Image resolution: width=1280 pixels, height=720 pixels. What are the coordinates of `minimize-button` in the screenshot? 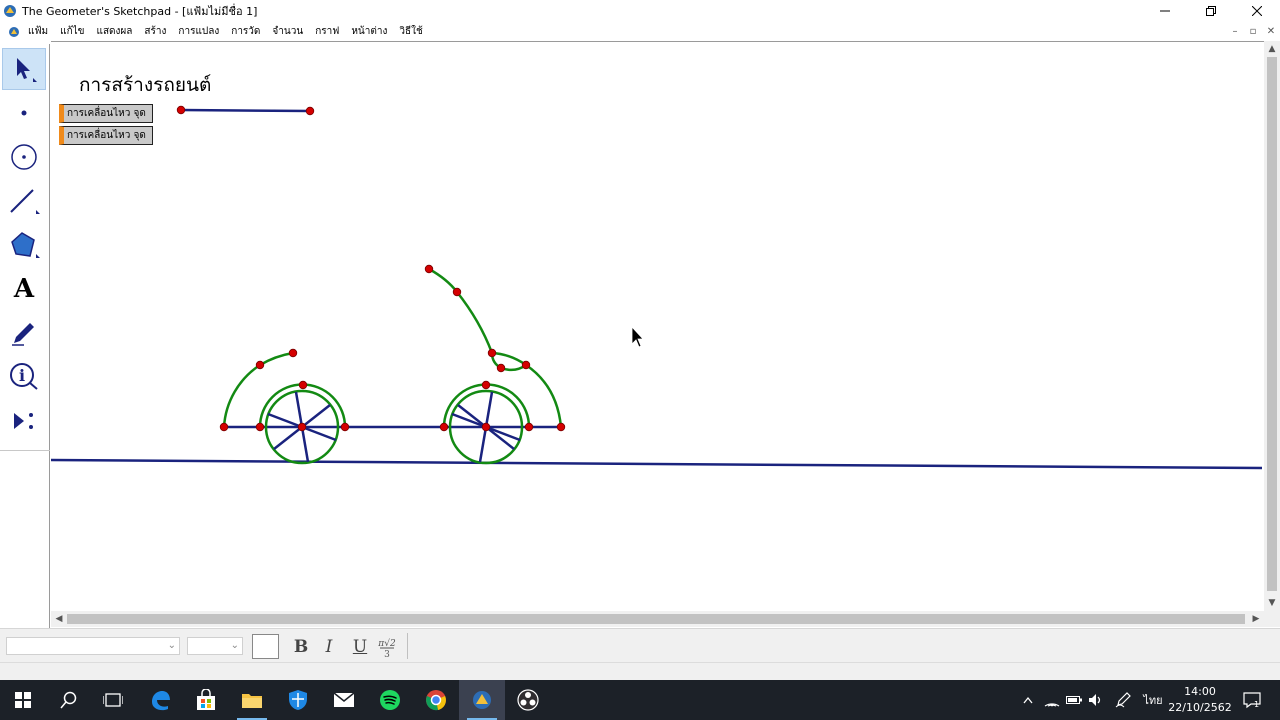 It's located at (1165, 11).